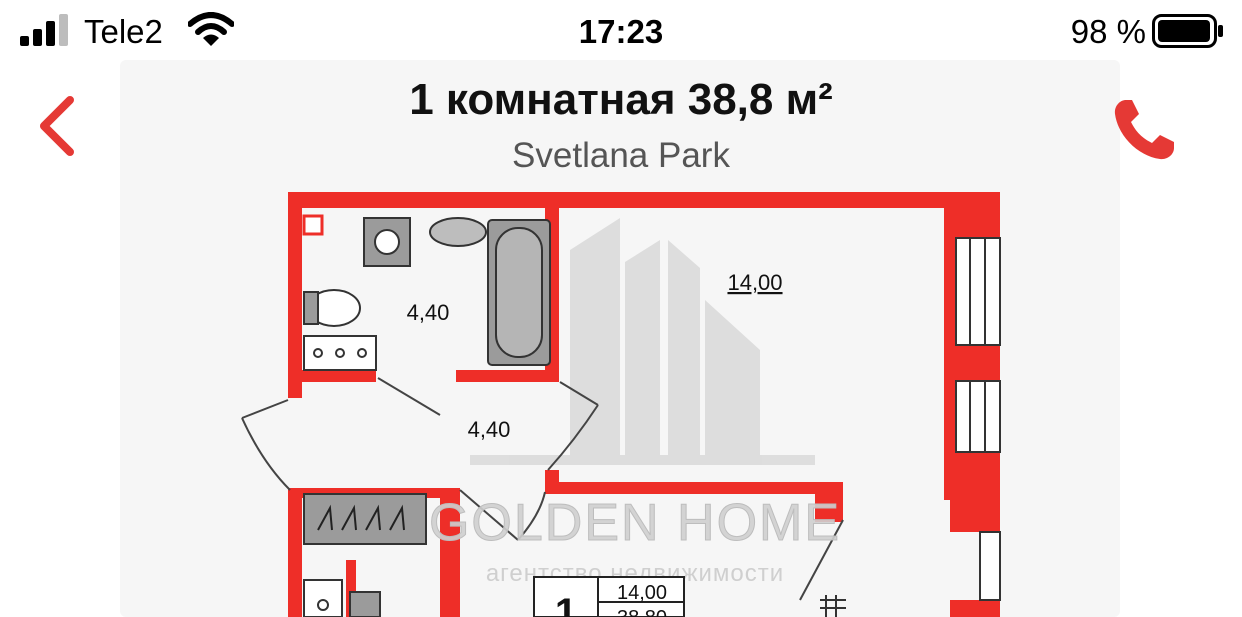 The height and width of the screenshot is (617, 1242). What do you see at coordinates (428, 312) in the screenshot?
I see `bathroom-area-label: 4,40` at bounding box center [428, 312].